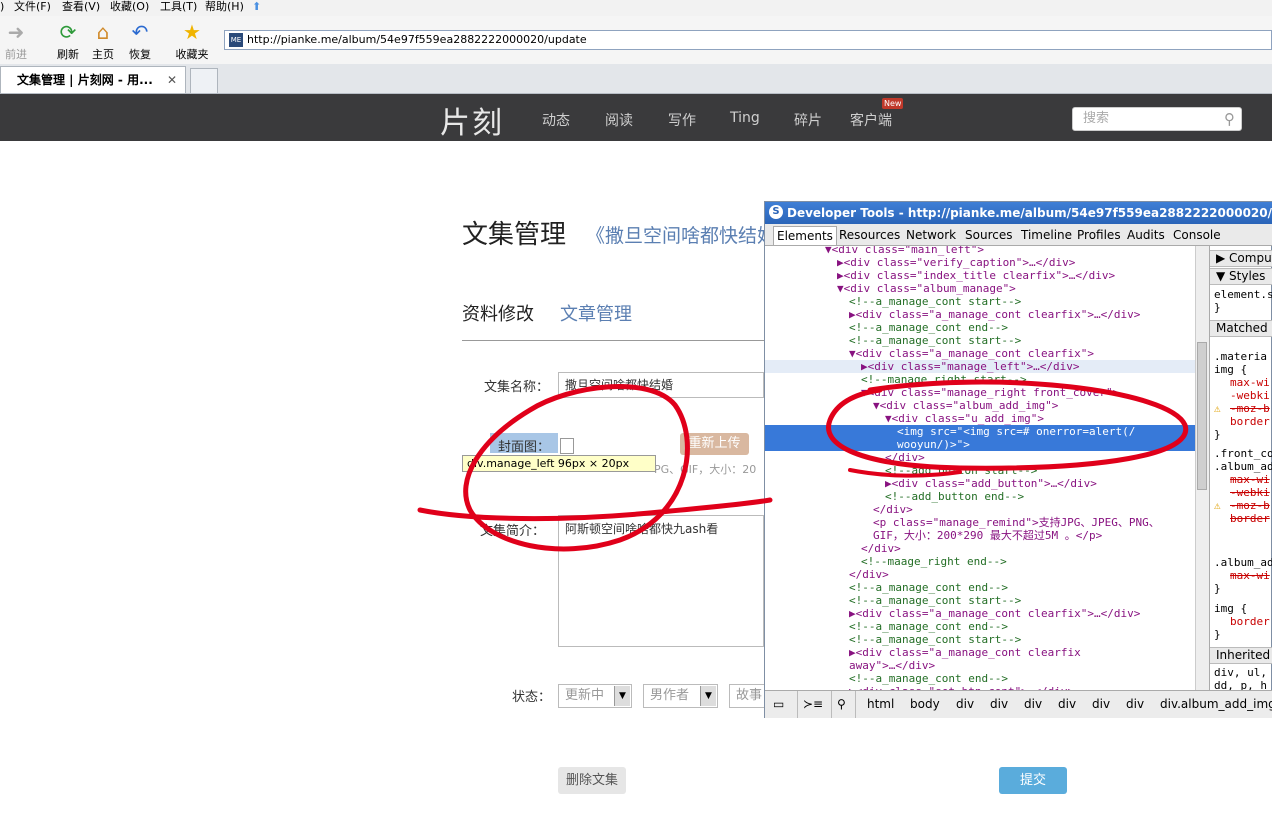 The height and width of the screenshot is (826, 1272). I want to click on tab-sources: Sources, so click(988, 235).